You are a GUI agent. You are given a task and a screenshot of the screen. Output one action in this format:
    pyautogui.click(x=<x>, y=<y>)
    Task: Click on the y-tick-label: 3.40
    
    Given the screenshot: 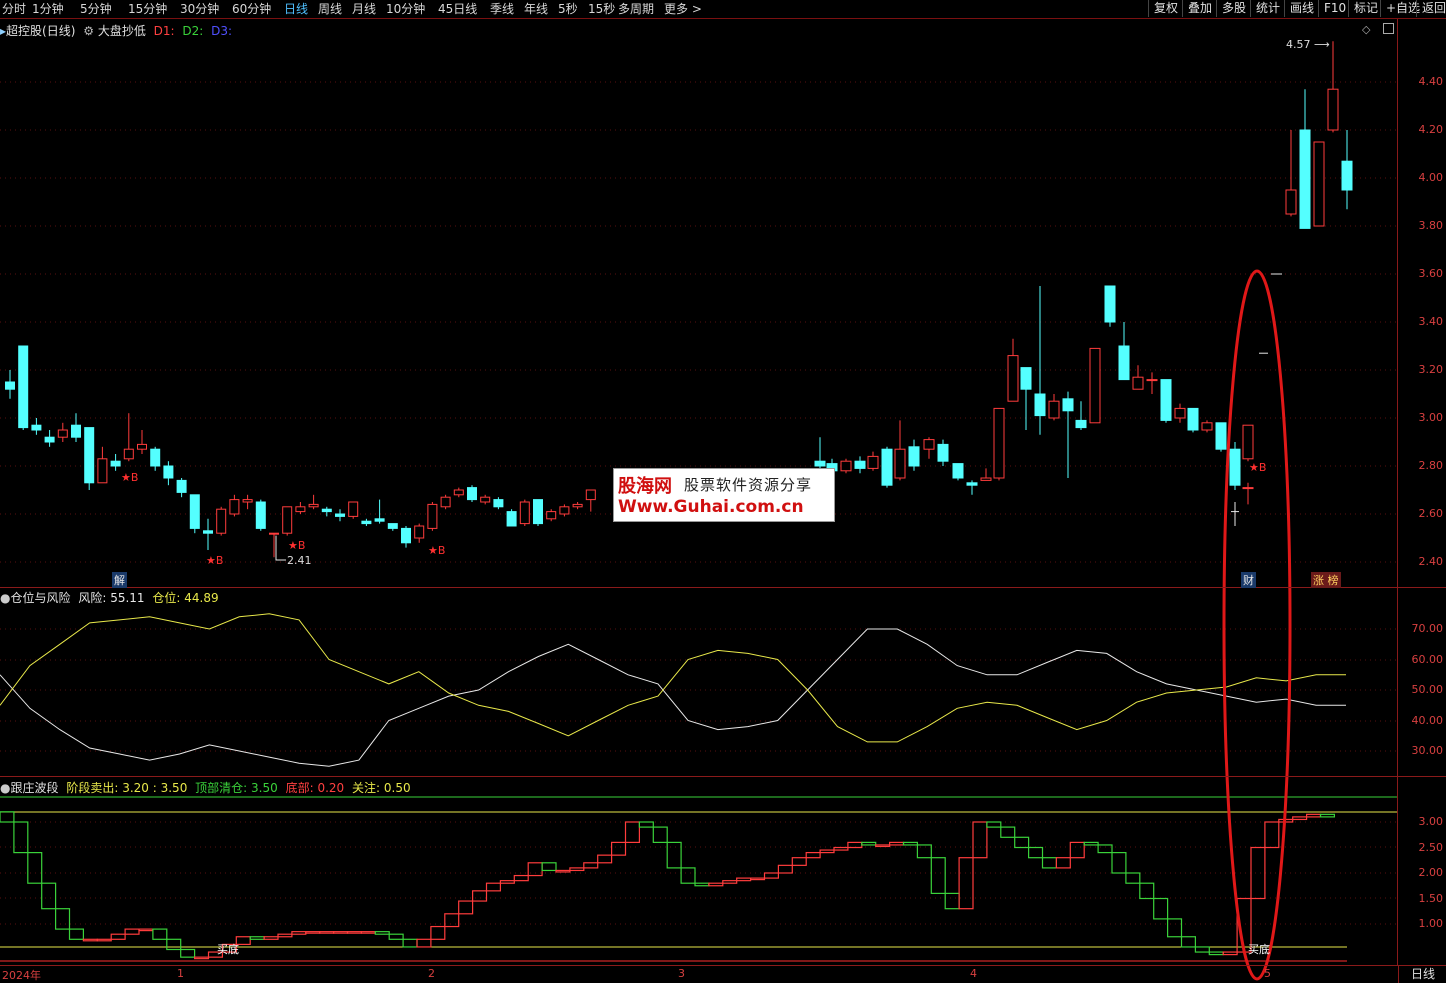 What is the action you would take?
    pyautogui.click(x=1431, y=321)
    